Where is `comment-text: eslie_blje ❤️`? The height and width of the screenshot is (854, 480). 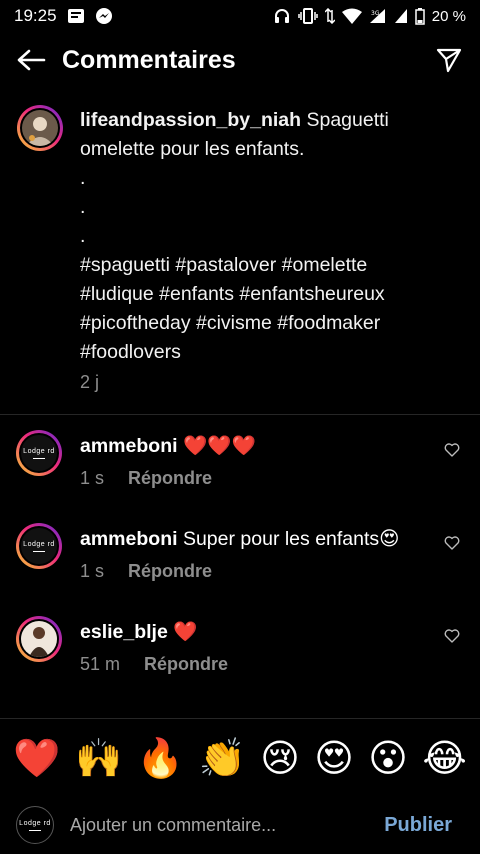 comment-text: eslie_blje ❤️ is located at coordinates (139, 632).